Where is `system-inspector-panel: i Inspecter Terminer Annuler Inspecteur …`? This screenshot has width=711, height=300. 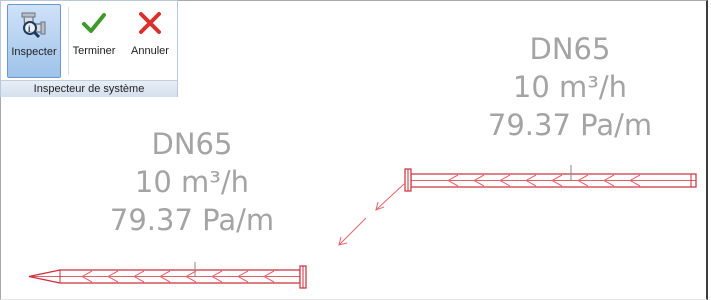 system-inspector-panel: i Inspecter Terminer Annuler Inspecteur … is located at coordinates (89, 48).